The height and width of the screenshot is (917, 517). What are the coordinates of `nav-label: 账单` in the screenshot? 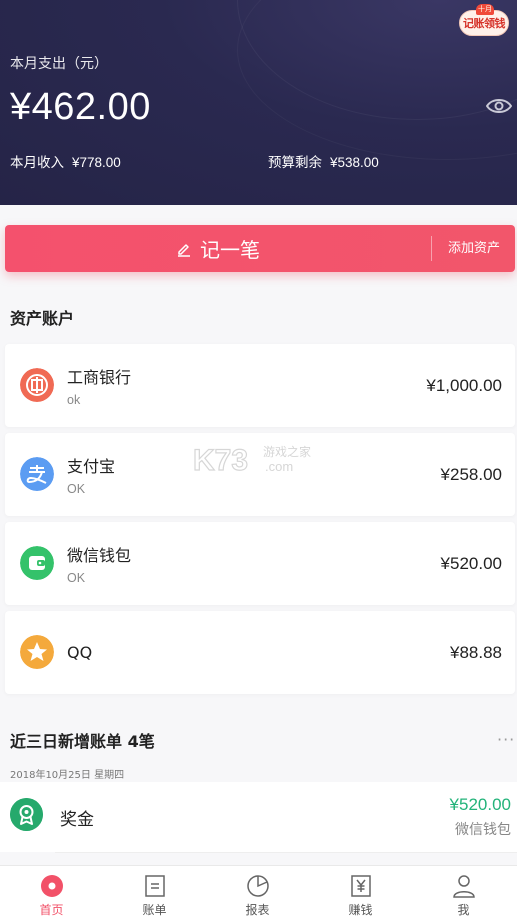 It's located at (154, 910).